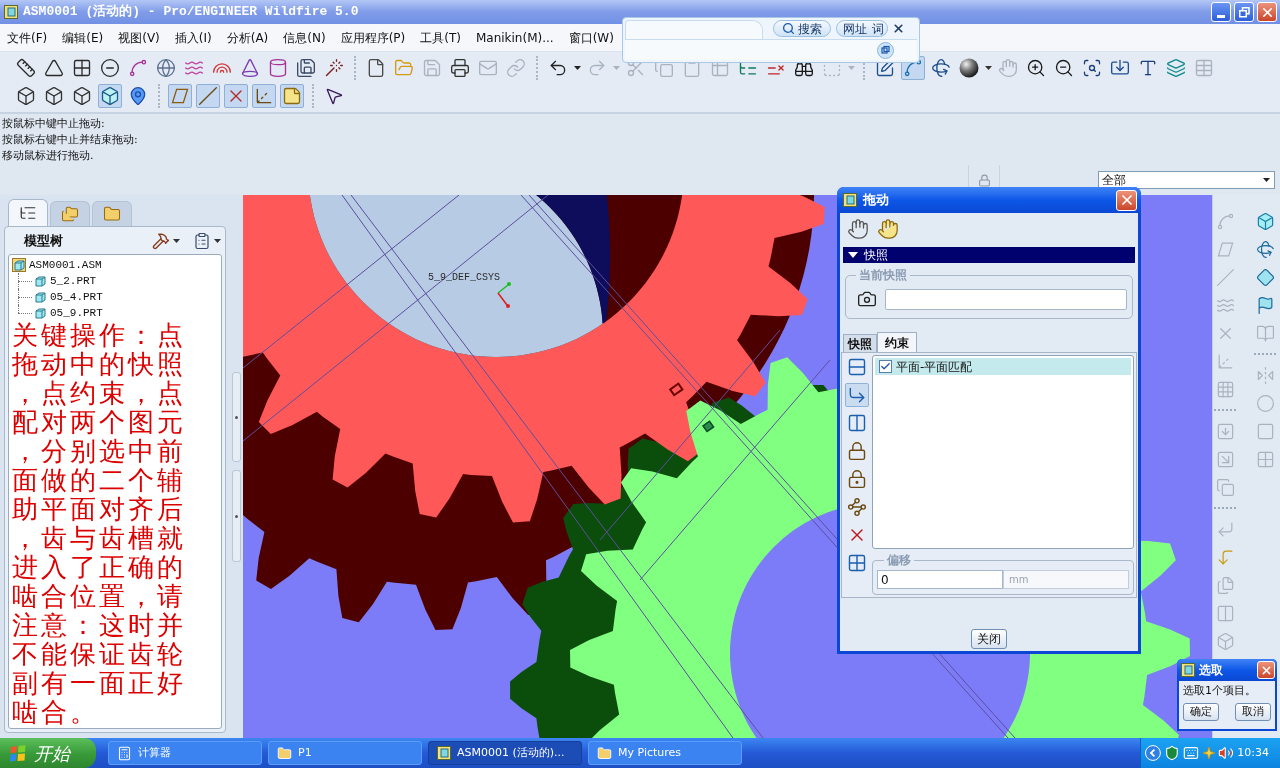  What do you see at coordinates (306, 68) in the screenshot?
I see `save-all-icon` at bounding box center [306, 68].